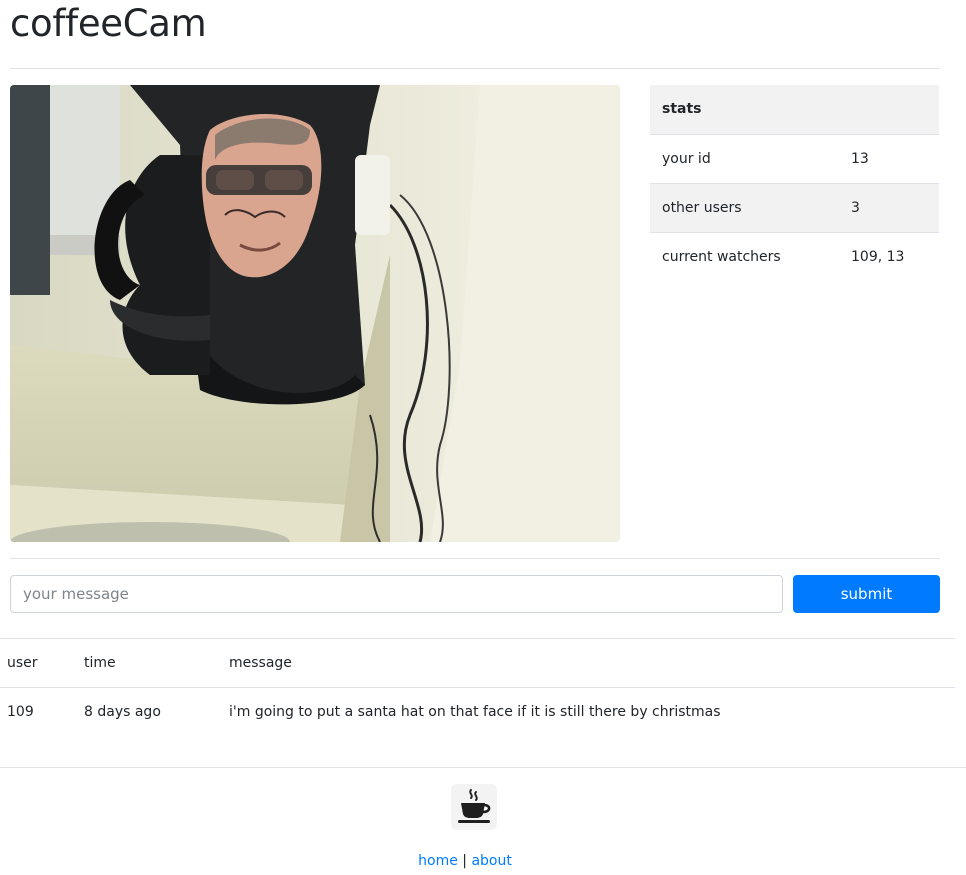 The width and height of the screenshot is (966, 875). I want to click on stats-heading: stats, so click(682, 109).